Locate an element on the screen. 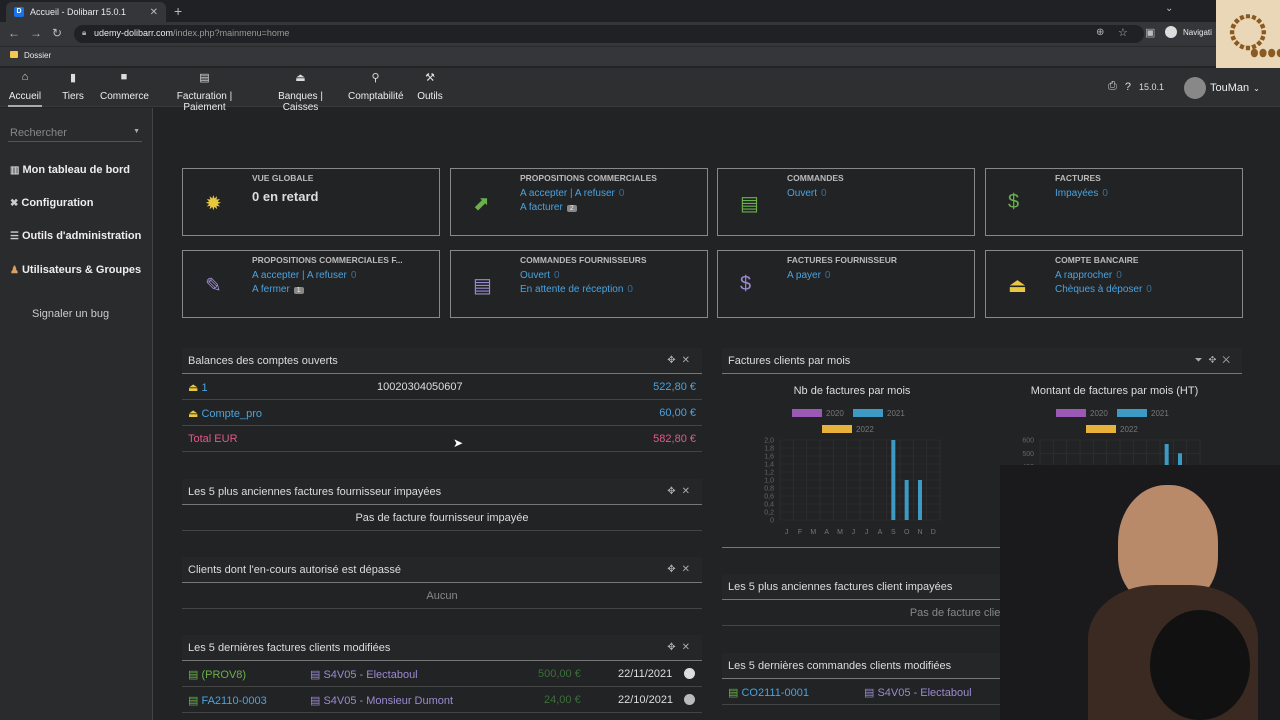  box-late-count: 0 en retard is located at coordinates (285, 196).